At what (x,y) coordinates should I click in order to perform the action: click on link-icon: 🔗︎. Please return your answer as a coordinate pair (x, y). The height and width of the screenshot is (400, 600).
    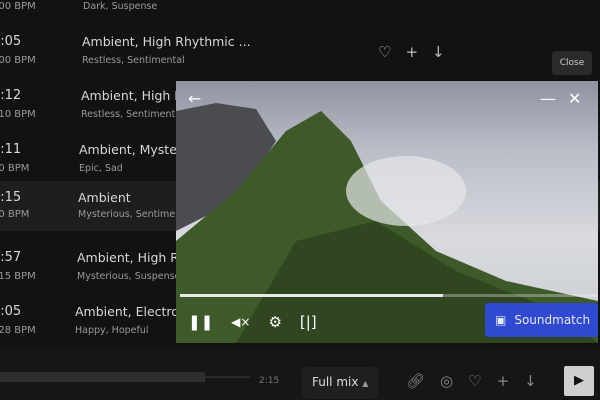
    Looking at the image, I should click on (415, 381).